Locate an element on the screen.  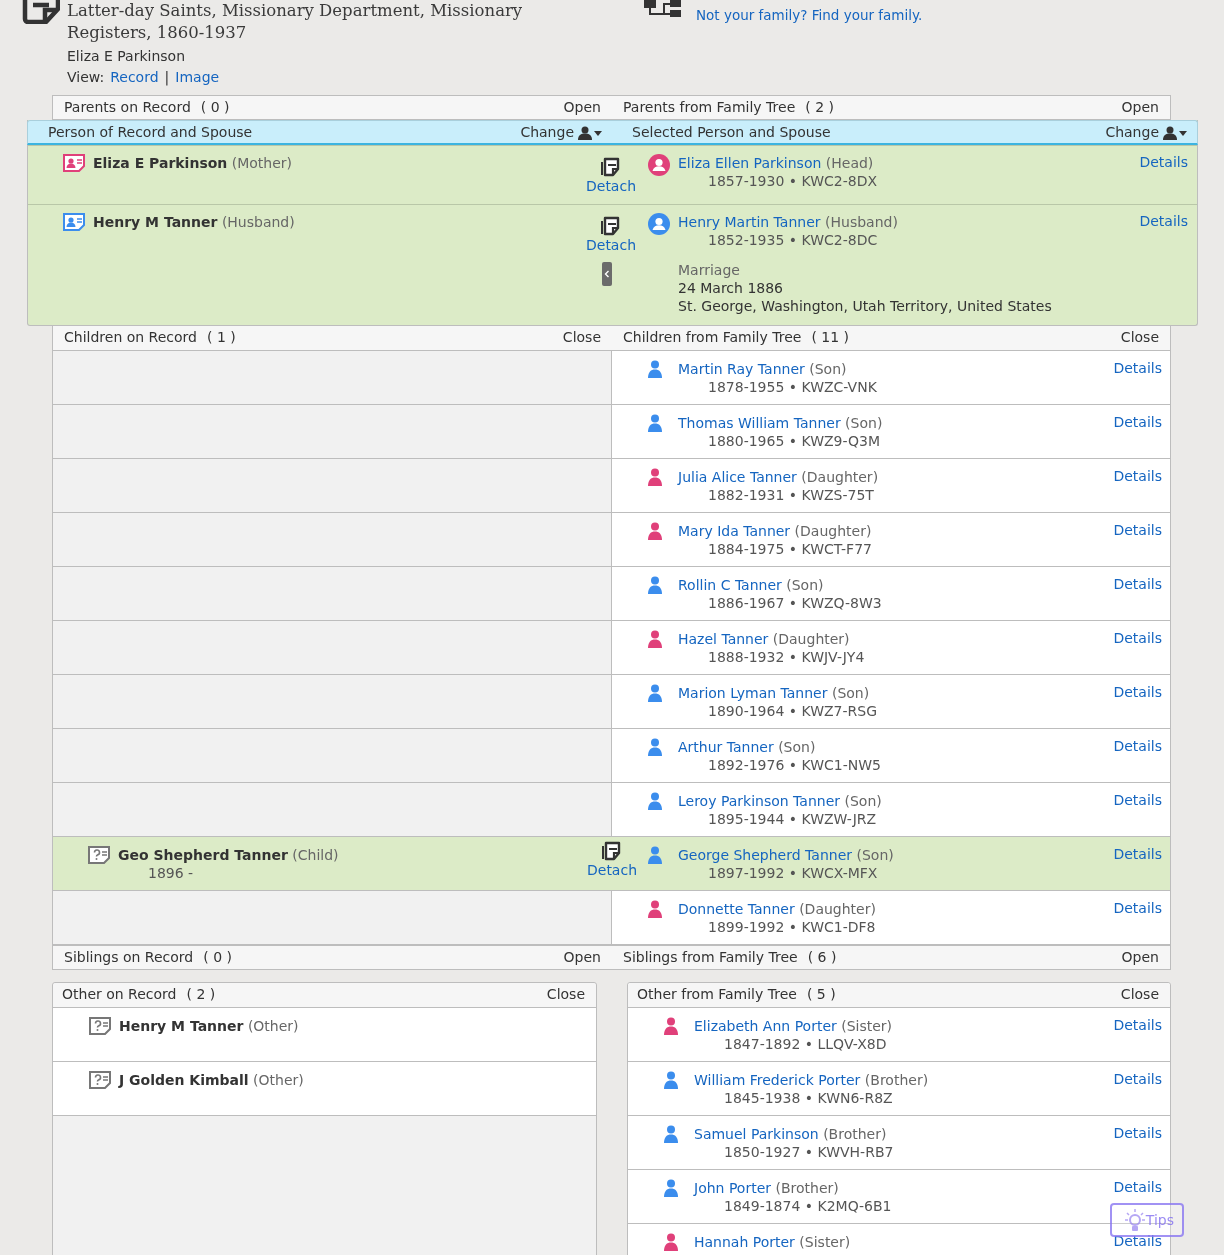
record-name: Geo Shepherd Tanner is located at coordinates (203, 855).